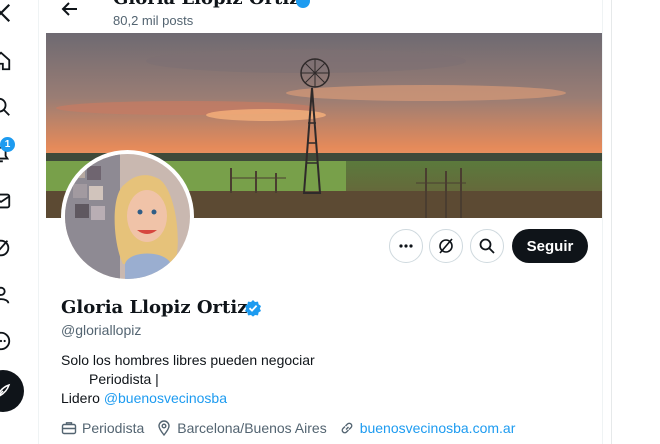 The image size is (660, 444). I want to click on meta-website: buenosvecinosba.com.ar, so click(427, 428).